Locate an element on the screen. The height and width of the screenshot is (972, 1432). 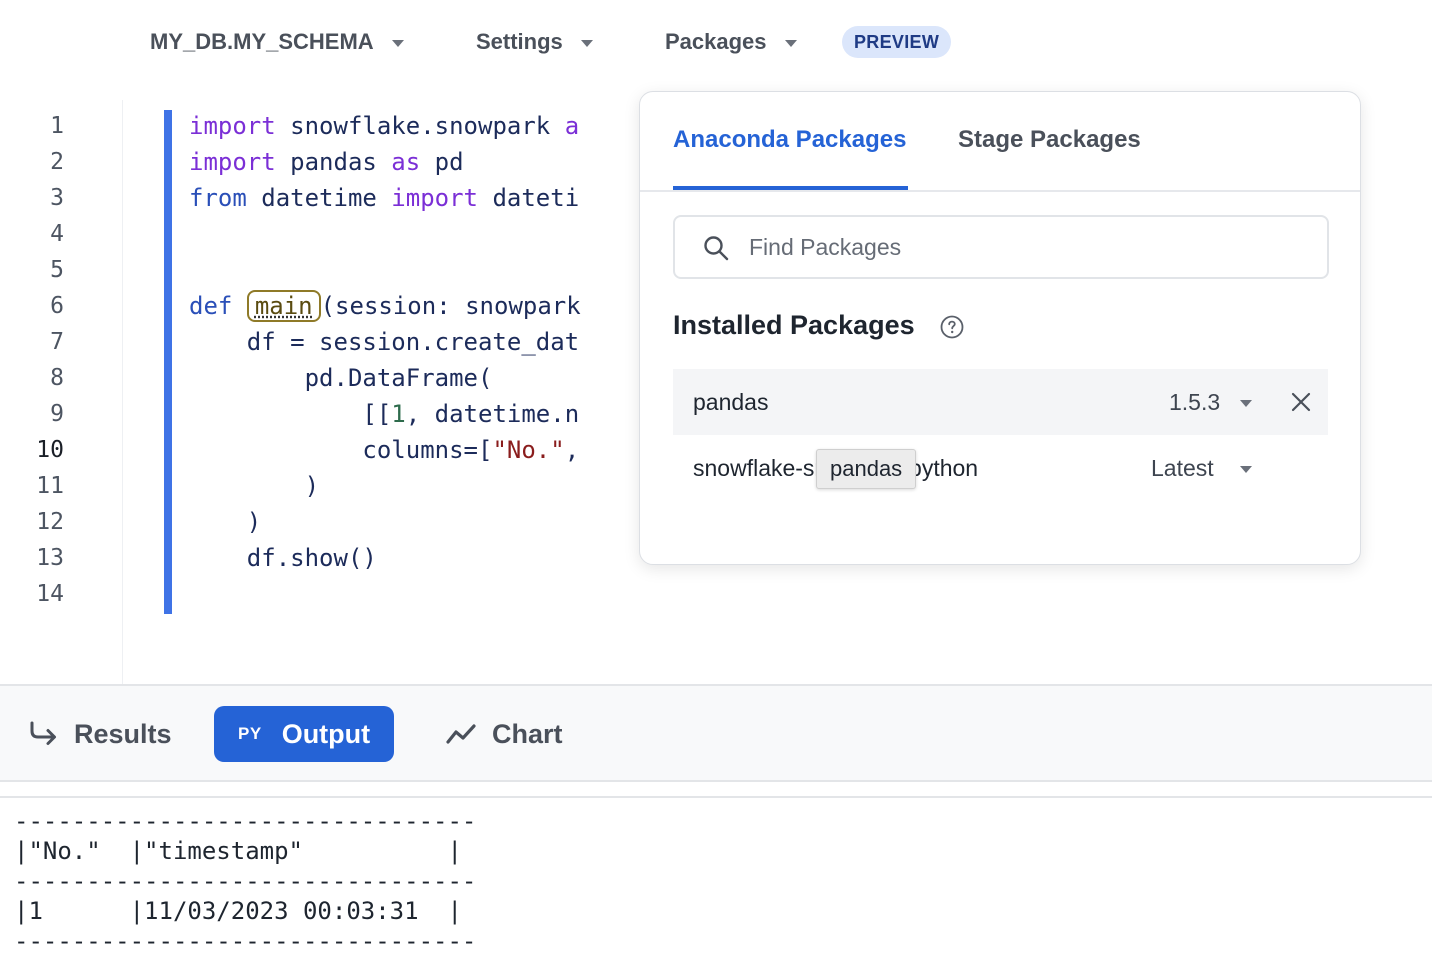
line-number: 1 is located at coordinates (57, 126).